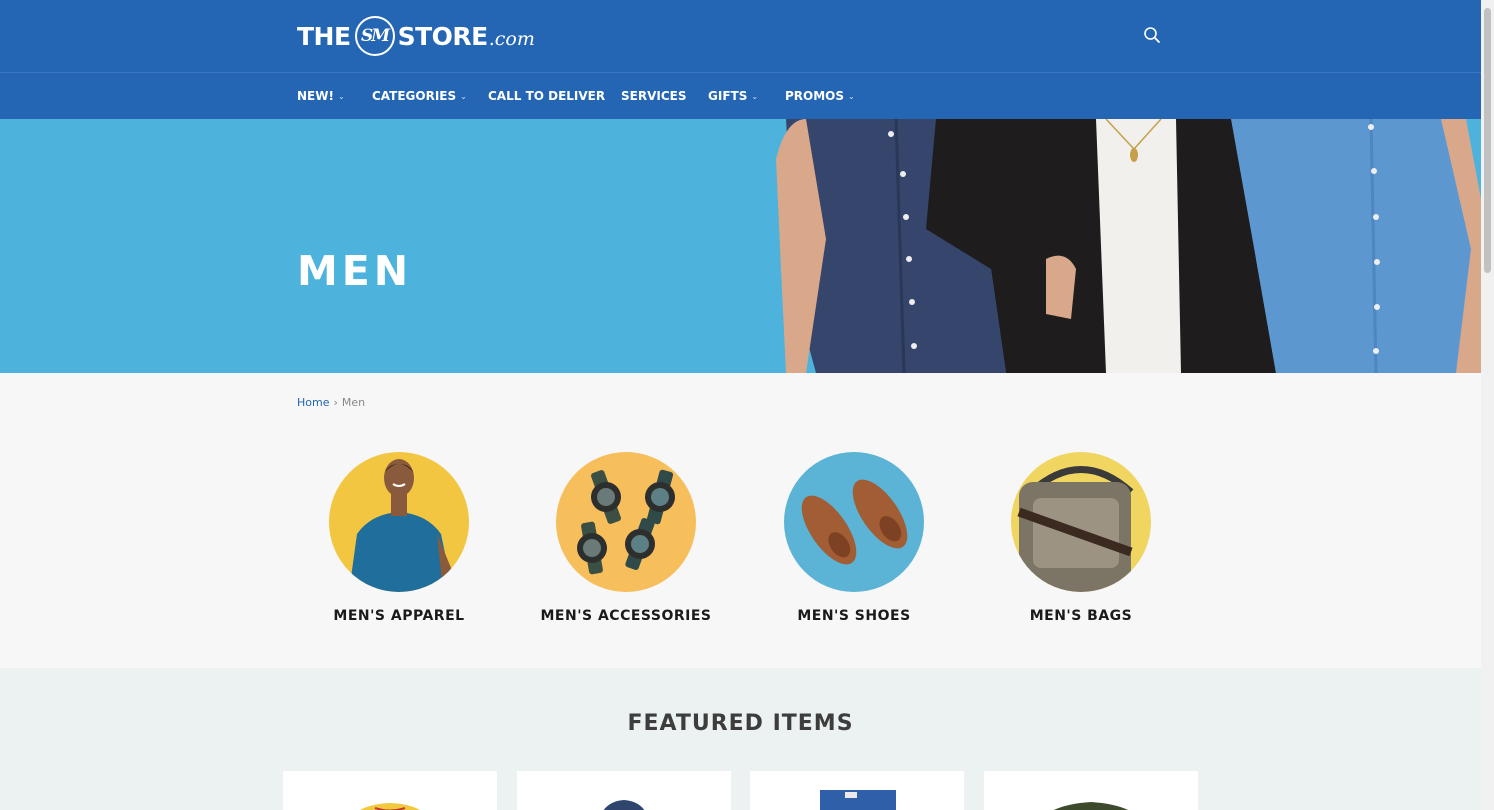 This screenshot has width=1494, height=810. What do you see at coordinates (324, 36) in the screenshot?
I see `logo-the: THE` at bounding box center [324, 36].